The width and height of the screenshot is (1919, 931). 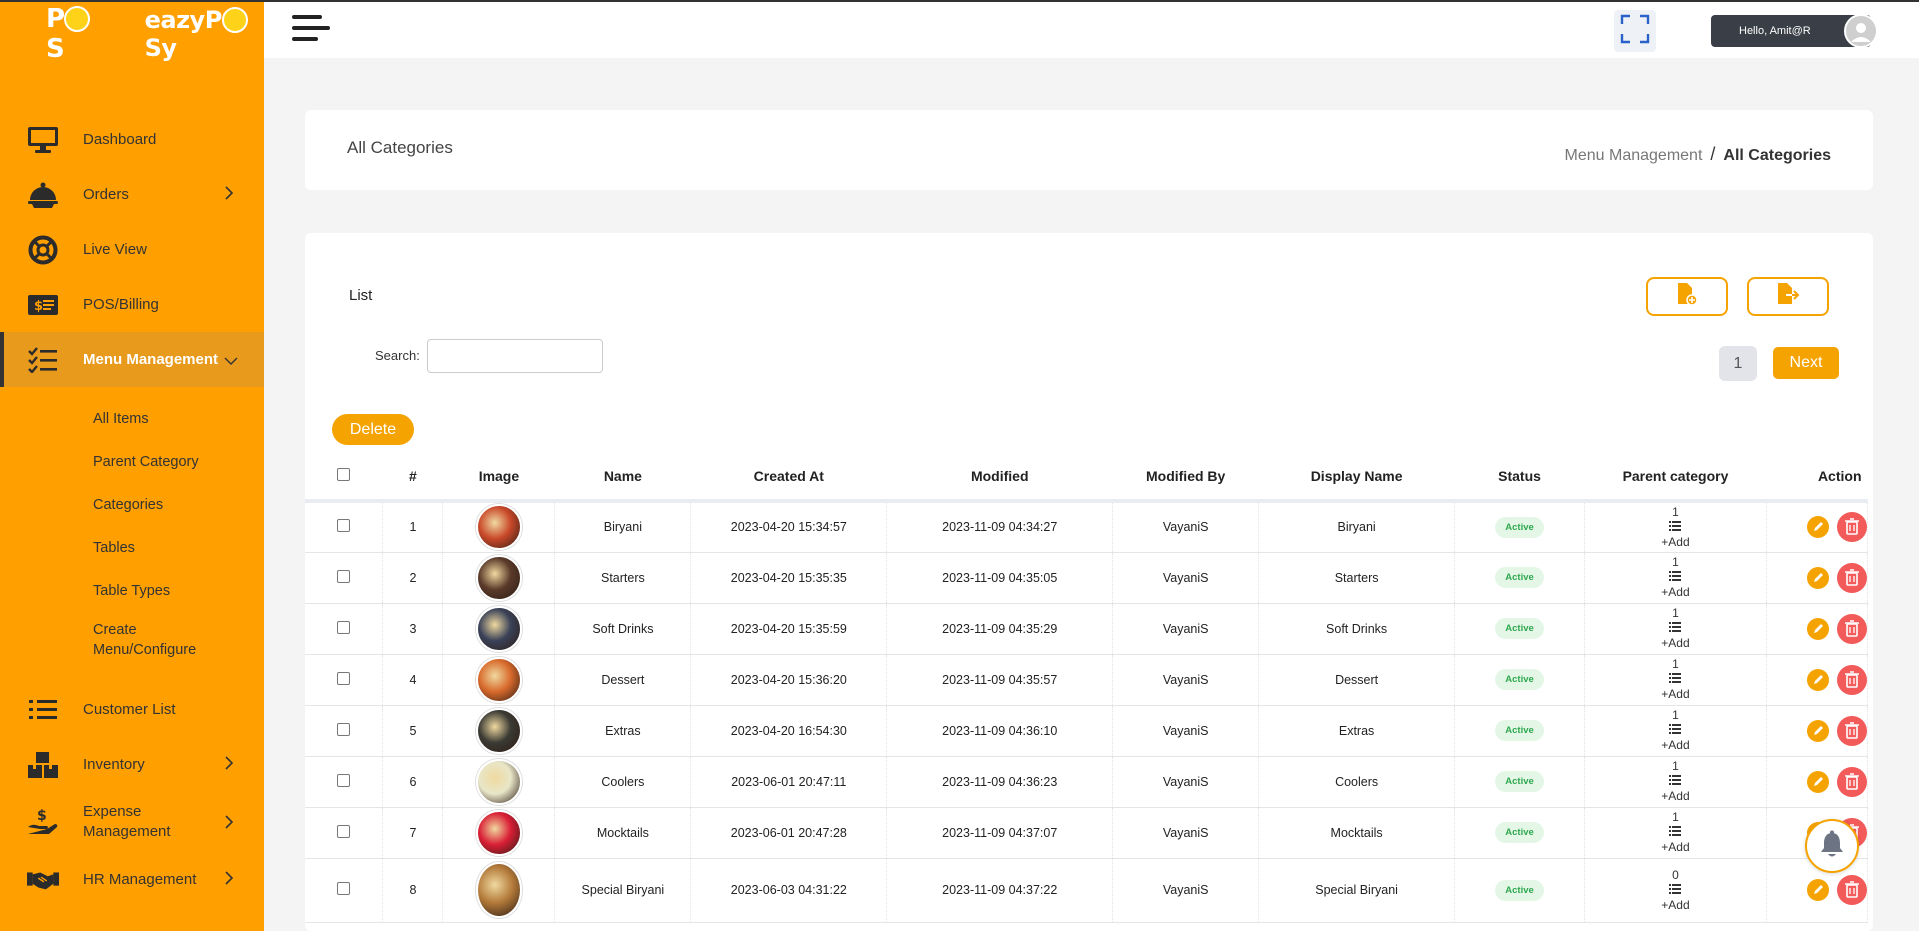 I want to click on pencil-icon, so click(x=1818, y=527).